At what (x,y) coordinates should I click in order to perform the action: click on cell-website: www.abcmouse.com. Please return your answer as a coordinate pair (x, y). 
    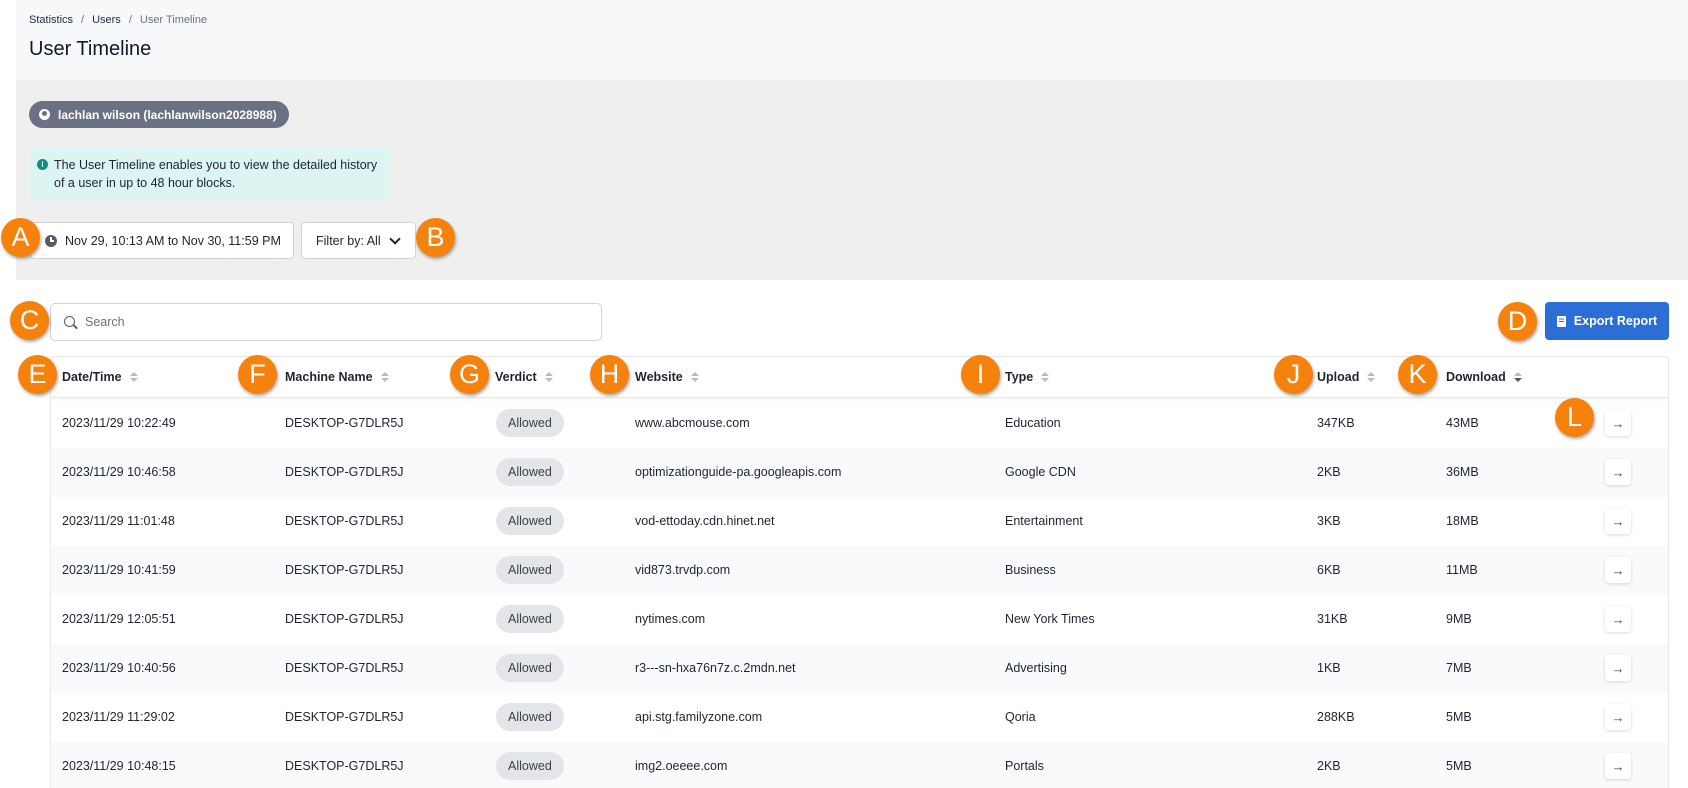
    Looking at the image, I should click on (692, 423).